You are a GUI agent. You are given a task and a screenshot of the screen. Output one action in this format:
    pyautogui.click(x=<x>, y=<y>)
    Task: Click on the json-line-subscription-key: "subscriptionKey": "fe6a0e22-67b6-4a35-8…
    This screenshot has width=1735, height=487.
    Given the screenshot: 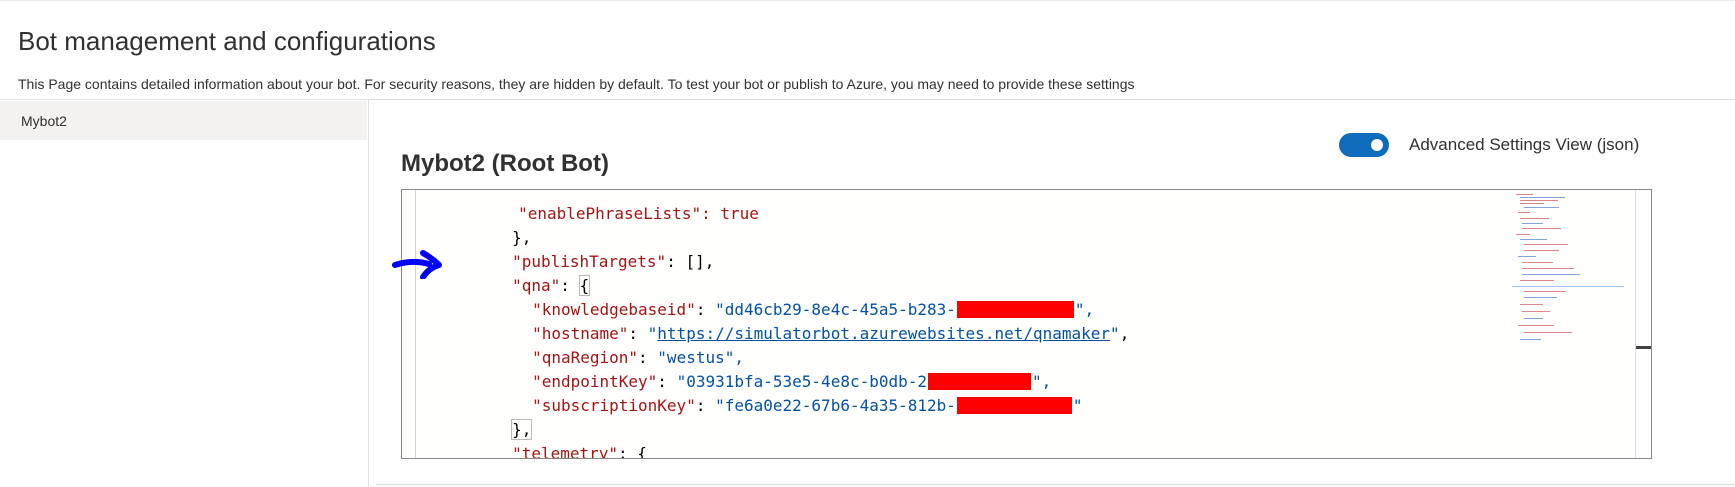 What is the action you would take?
    pyautogui.click(x=769, y=392)
    